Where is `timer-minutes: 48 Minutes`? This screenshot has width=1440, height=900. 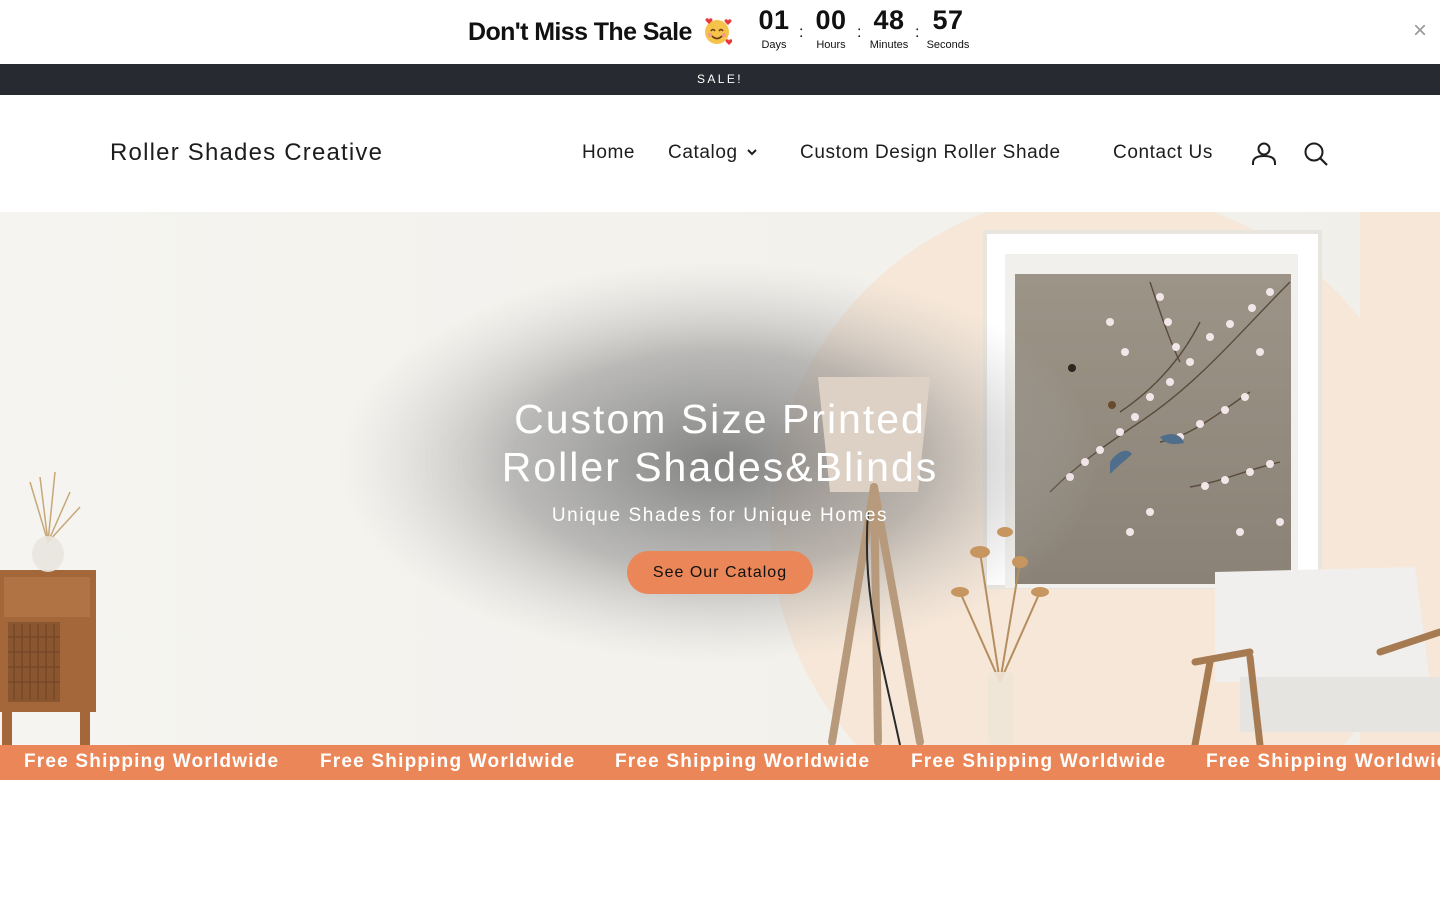 timer-minutes: 48 Minutes is located at coordinates (889, 28).